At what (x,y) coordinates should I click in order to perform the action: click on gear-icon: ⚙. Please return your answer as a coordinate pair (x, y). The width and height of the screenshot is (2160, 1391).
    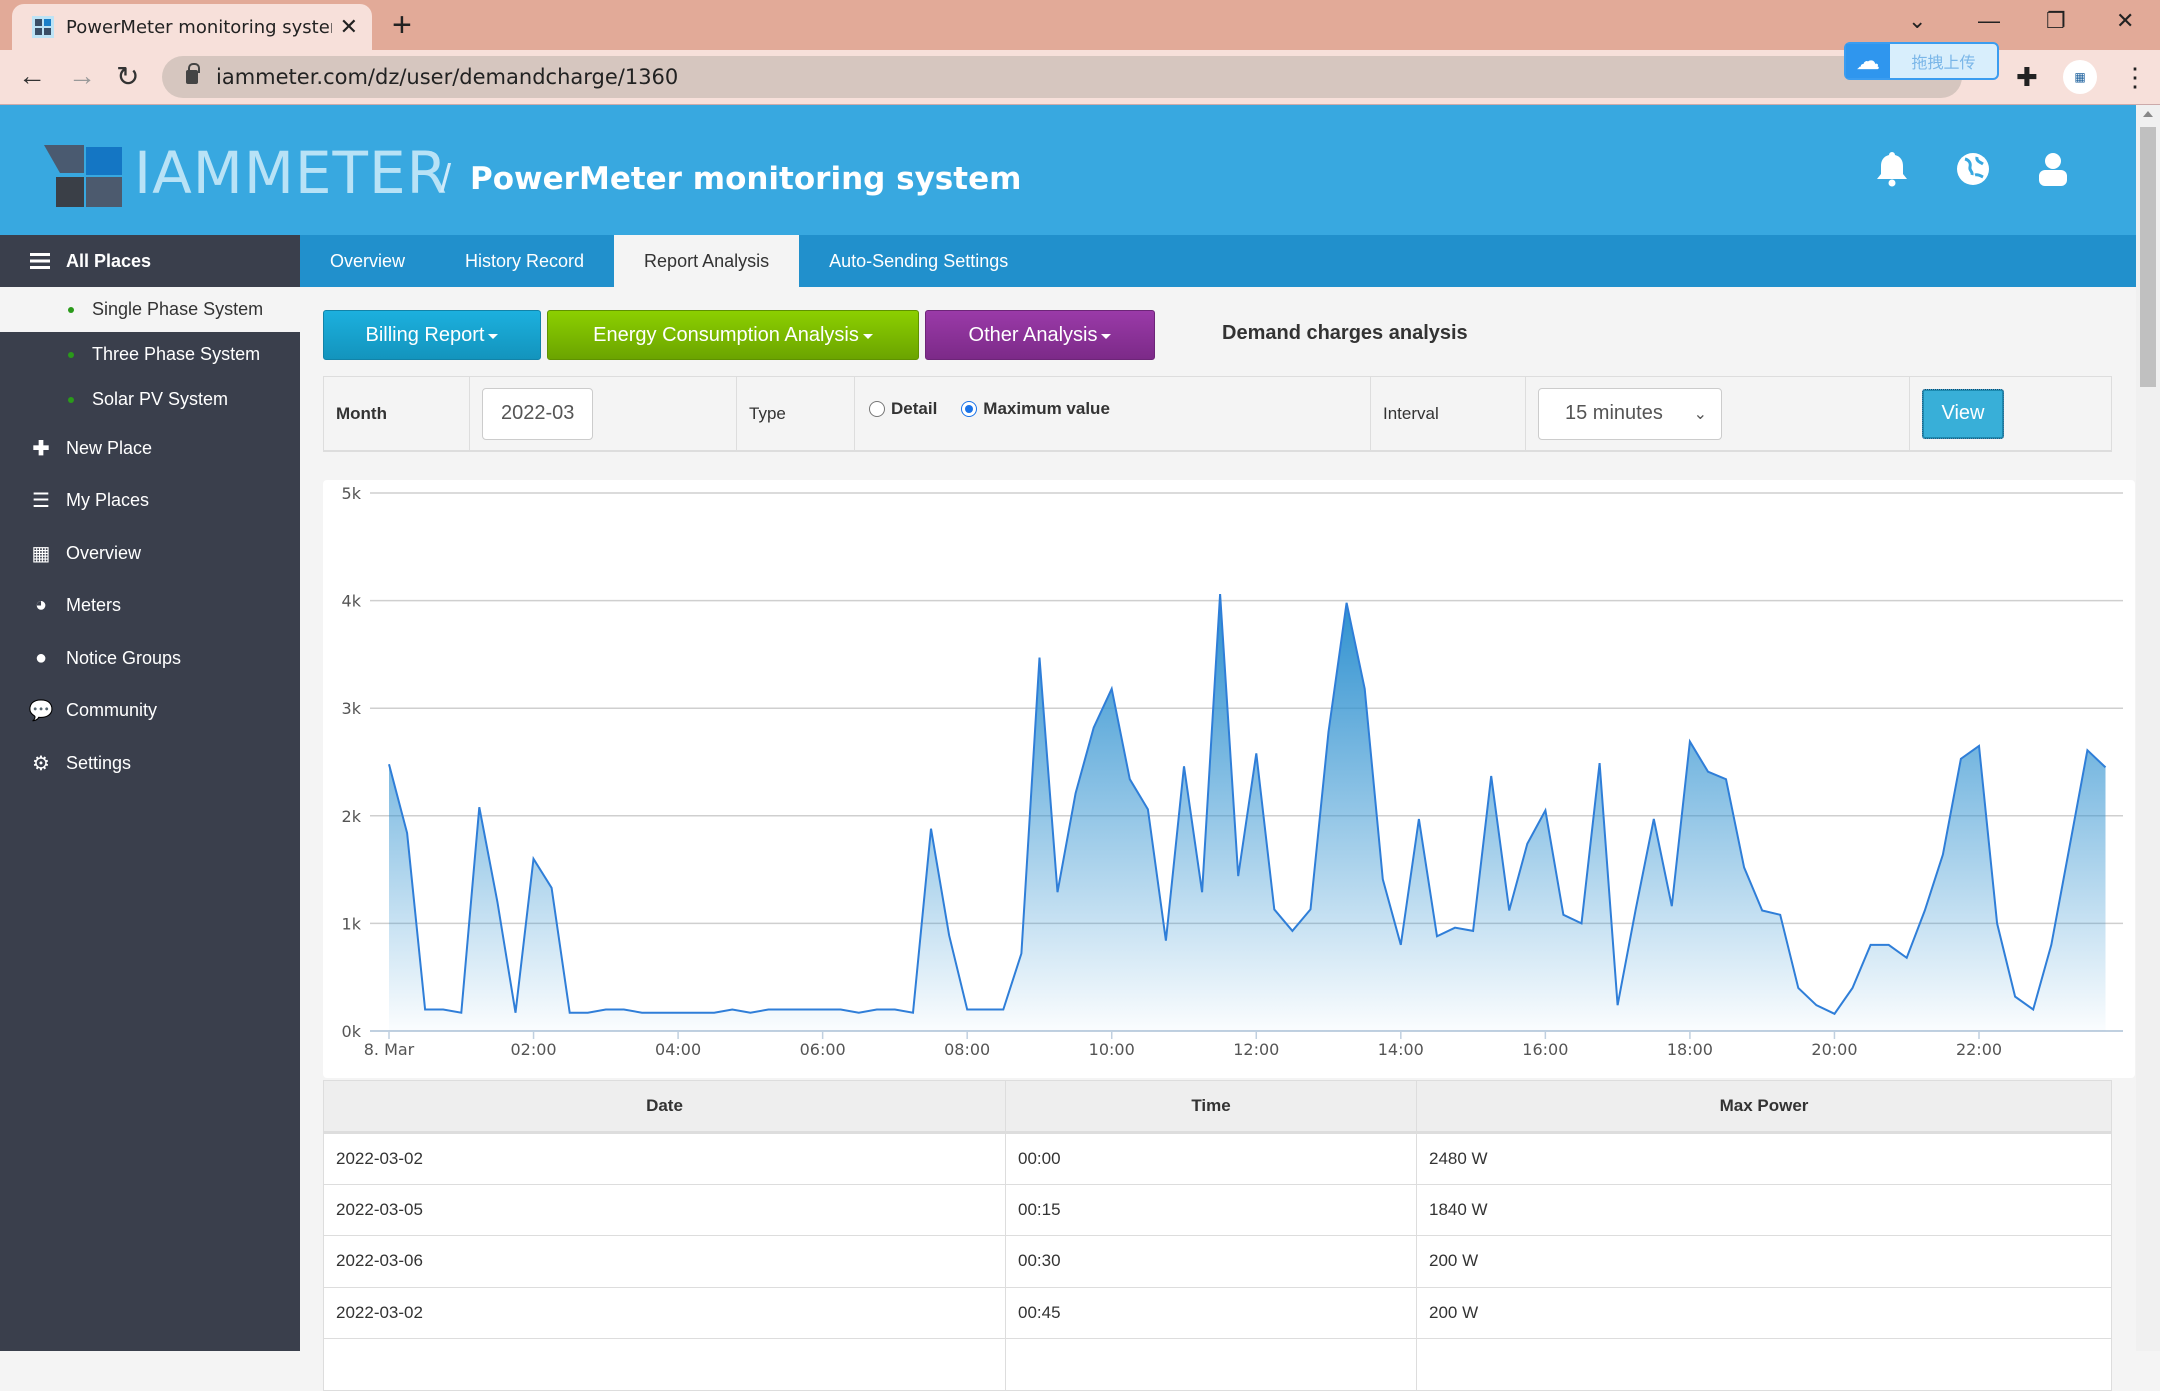
    Looking at the image, I should click on (41, 763).